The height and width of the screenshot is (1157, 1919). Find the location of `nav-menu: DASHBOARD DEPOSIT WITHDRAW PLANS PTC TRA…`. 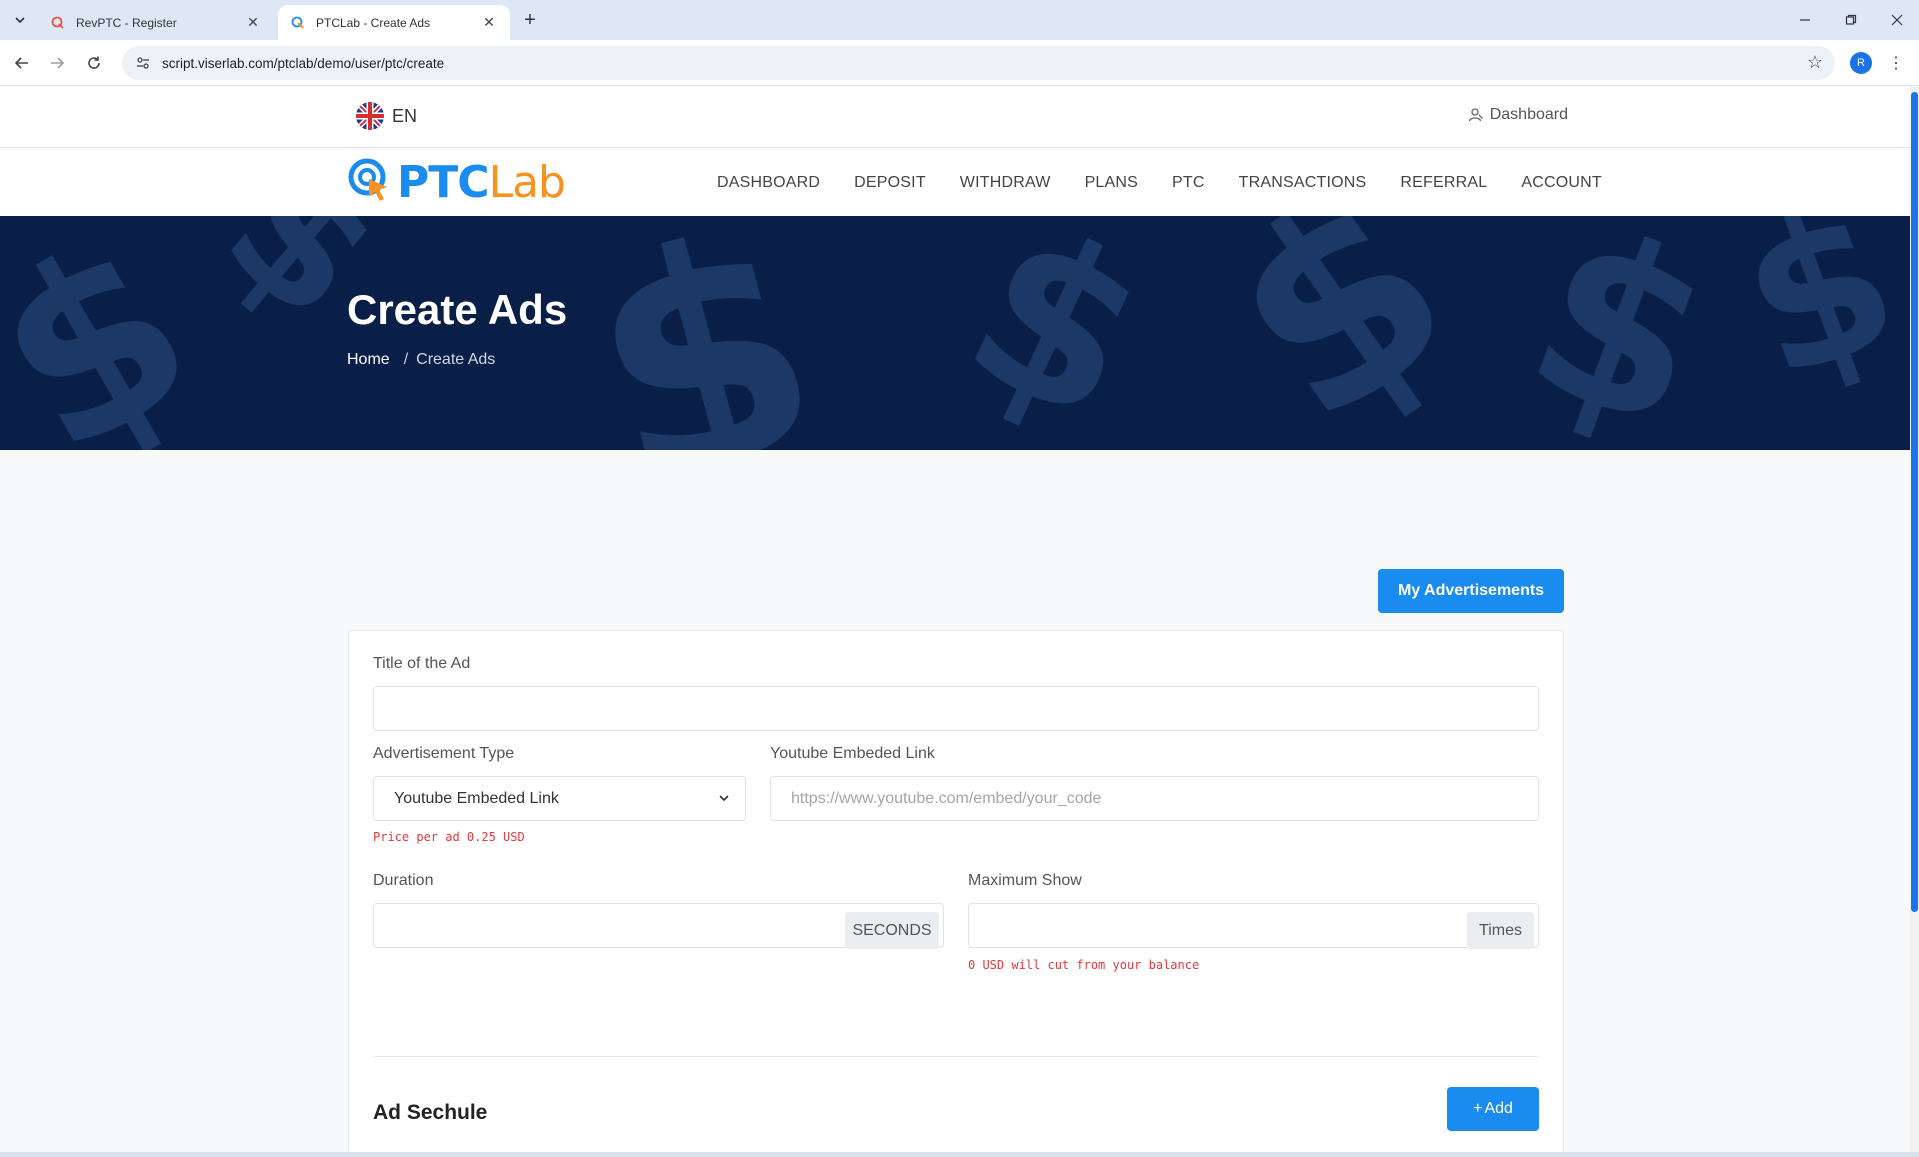

nav-menu: DASHBOARD DEPOSIT WITHDRAW PLANS PTC TRA… is located at coordinates (1159, 182).